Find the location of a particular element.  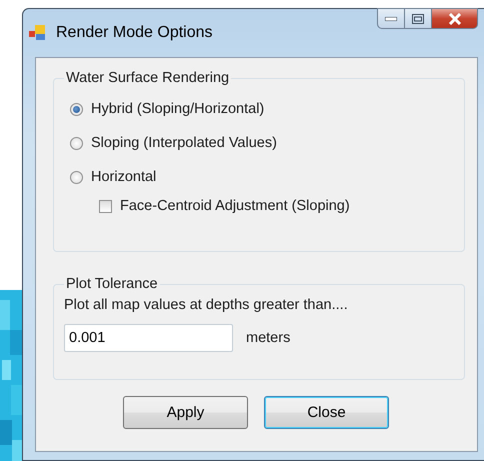

minimize-icon is located at coordinates (391, 18).